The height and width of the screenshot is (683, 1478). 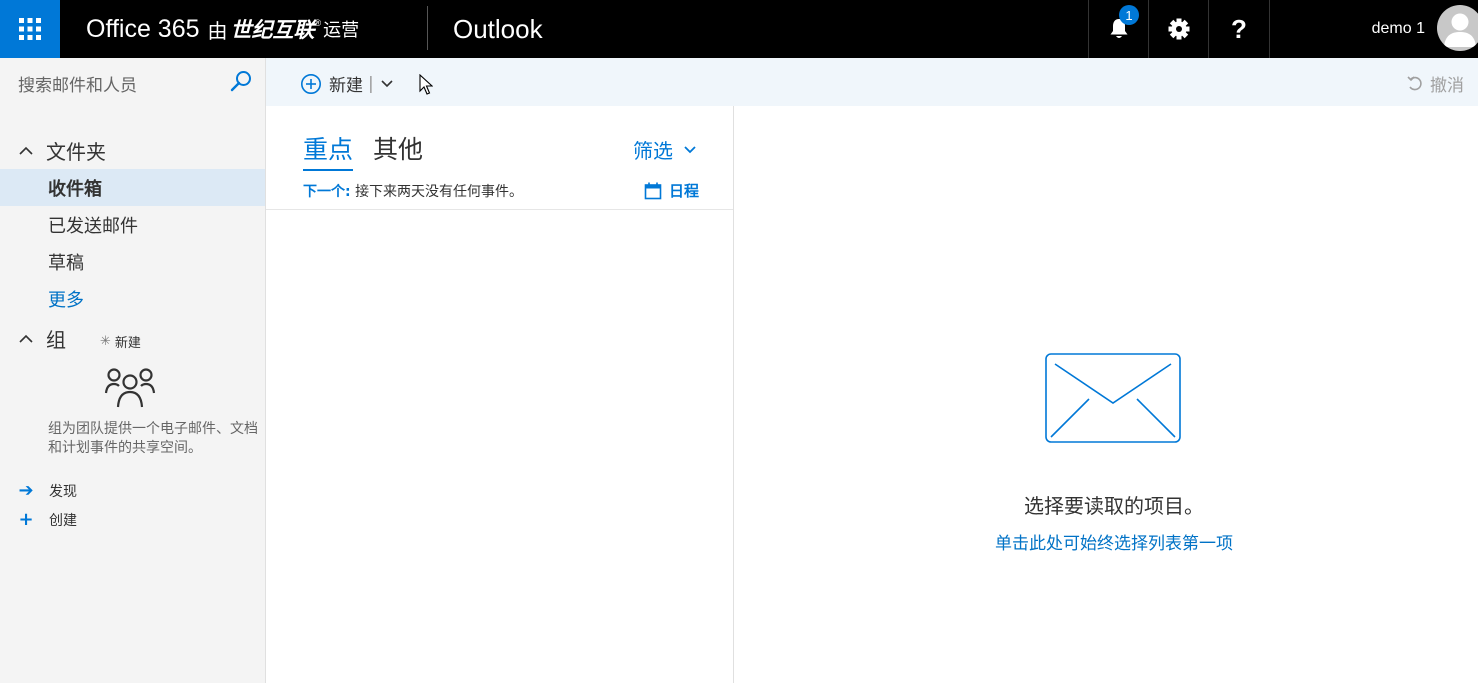 What do you see at coordinates (26, 519) in the screenshot?
I see `plus-icon: +` at bounding box center [26, 519].